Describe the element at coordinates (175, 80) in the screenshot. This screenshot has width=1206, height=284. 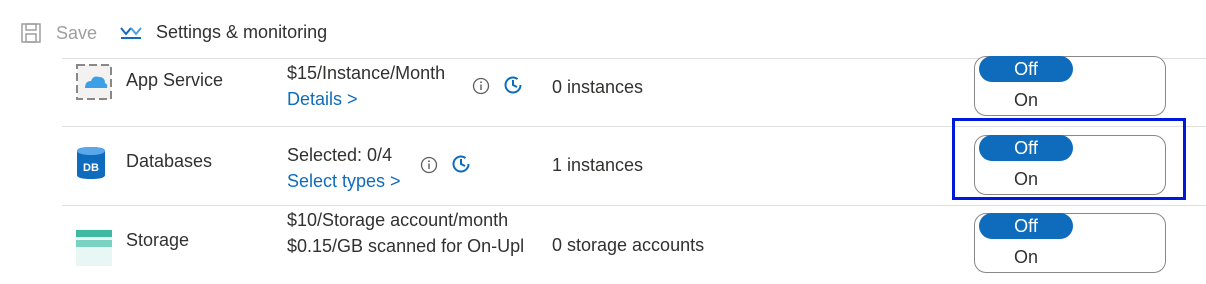
I see `plan-name: App Service` at that location.